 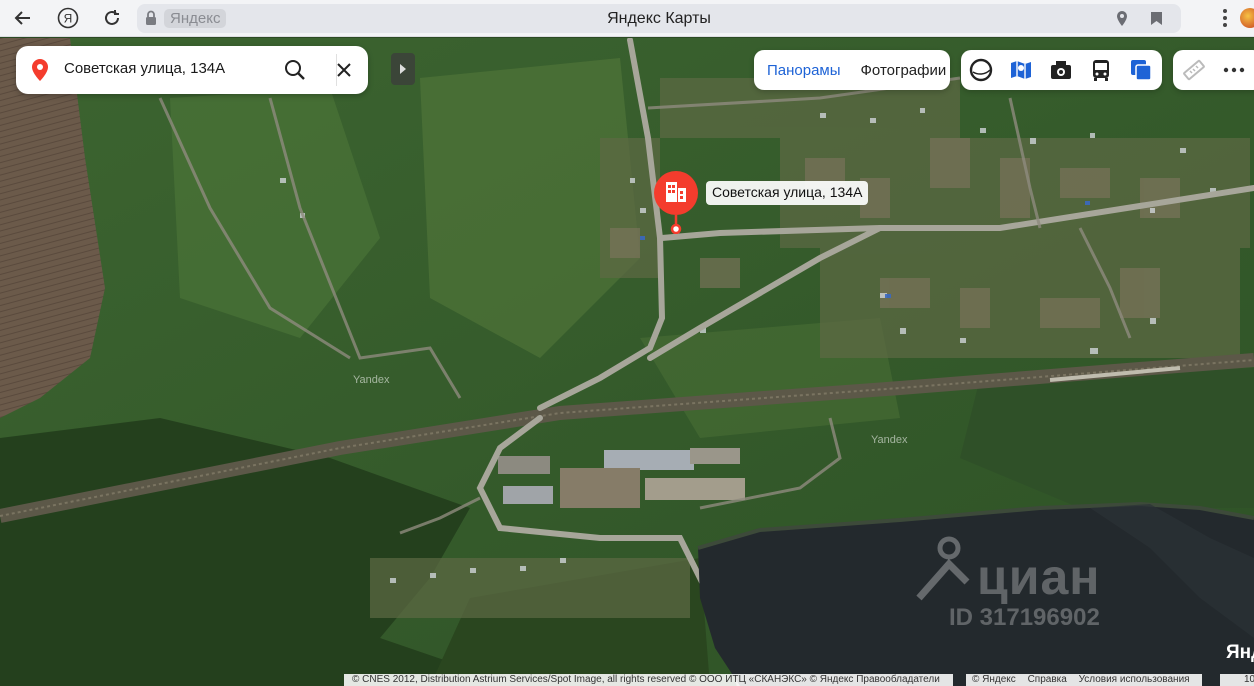 I want to click on close-icon, so click(x=344, y=70).